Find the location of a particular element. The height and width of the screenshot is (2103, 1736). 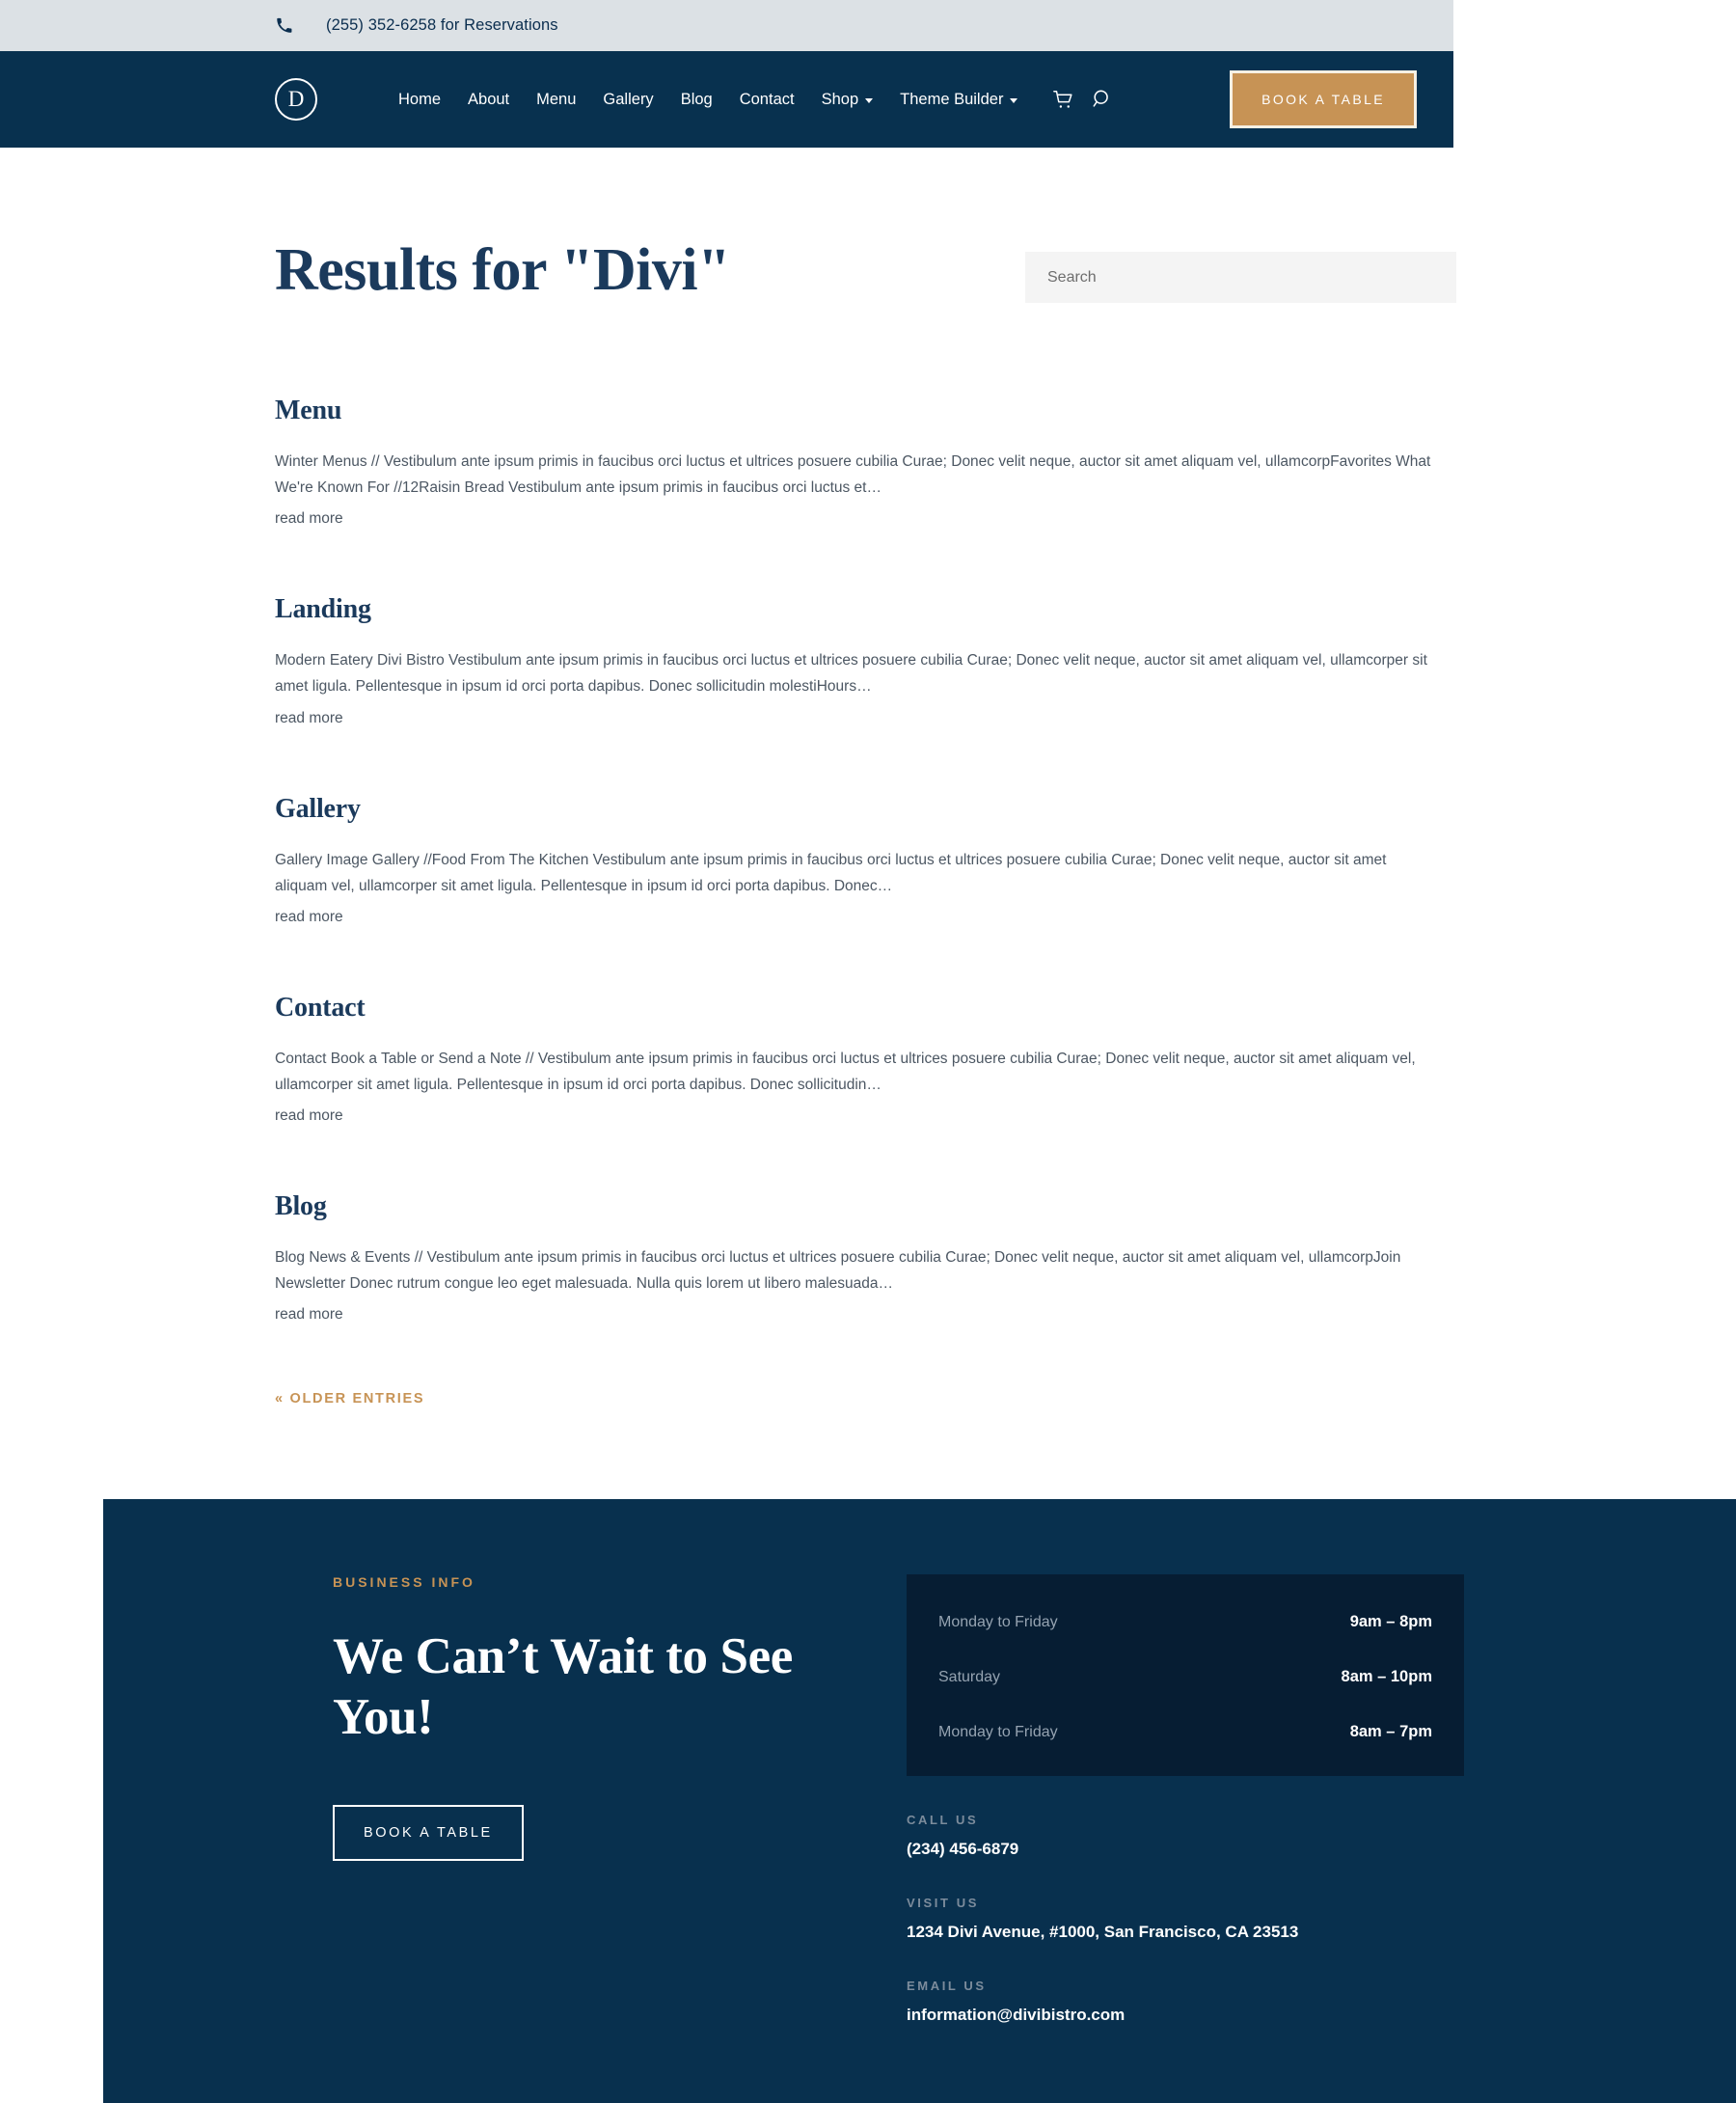

cart-icon is located at coordinates (1063, 100).